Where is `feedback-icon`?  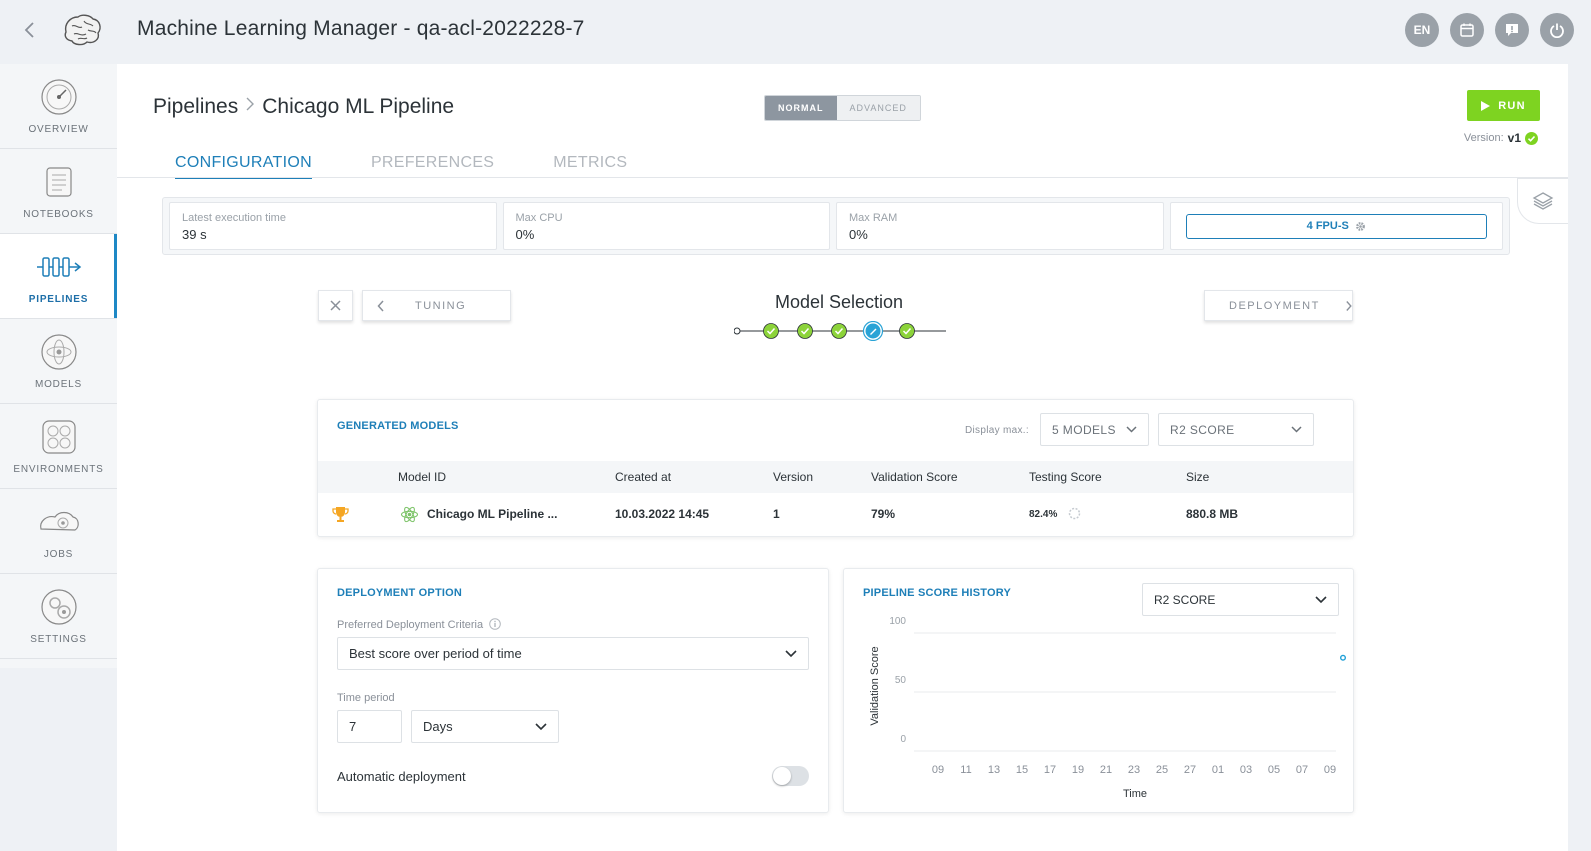
feedback-icon is located at coordinates (1512, 30).